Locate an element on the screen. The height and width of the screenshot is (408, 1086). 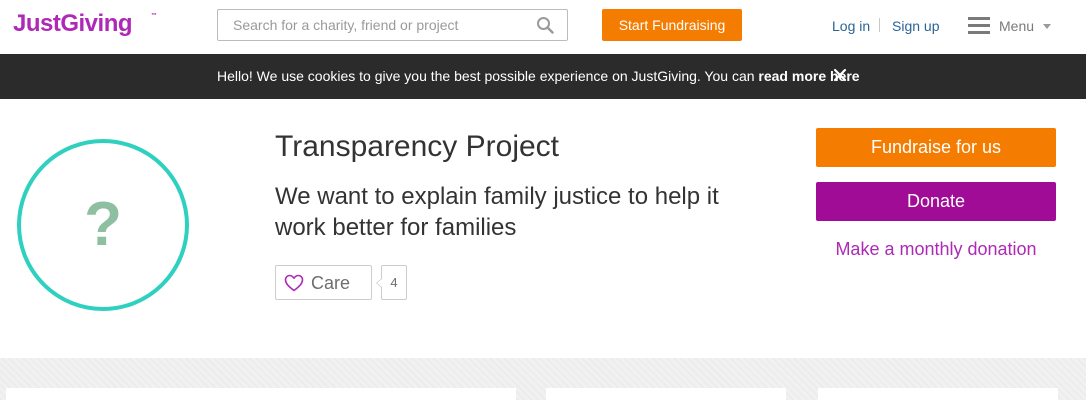
search-box is located at coordinates (392, 25).